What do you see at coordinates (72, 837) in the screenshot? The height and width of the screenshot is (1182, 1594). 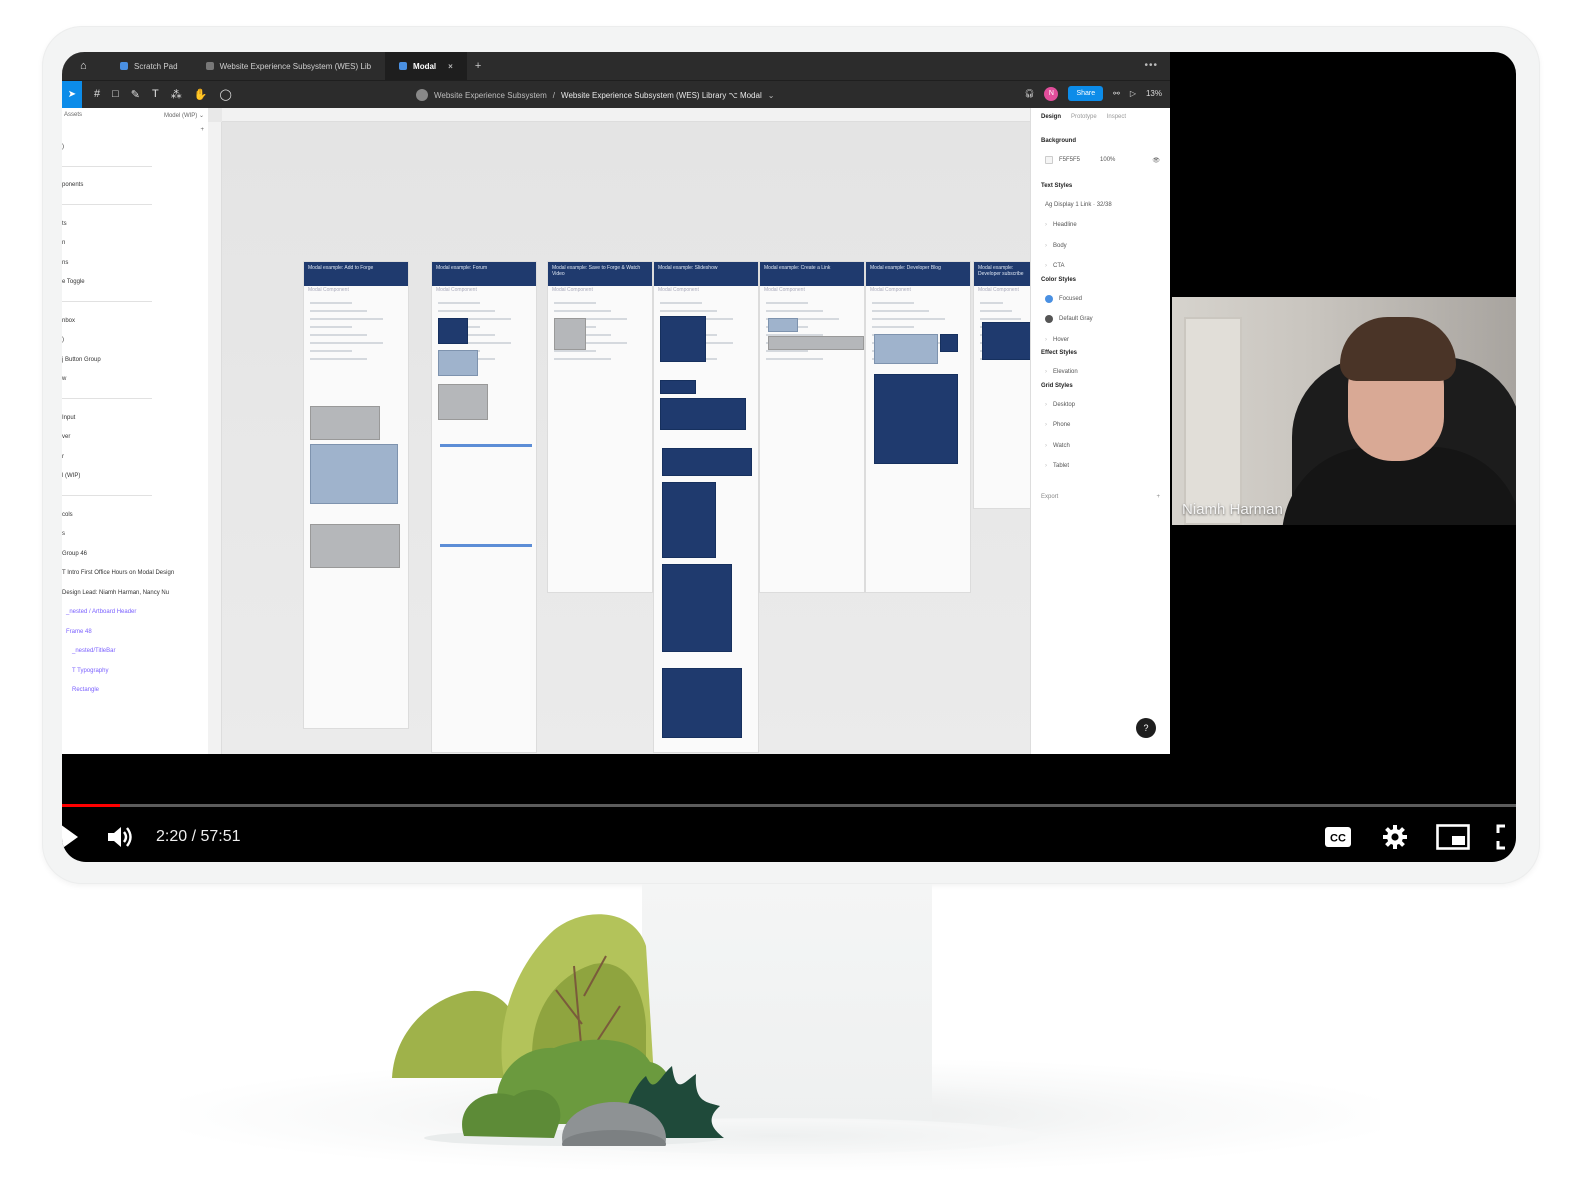 I see `play-icon` at bounding box center [72, 837].